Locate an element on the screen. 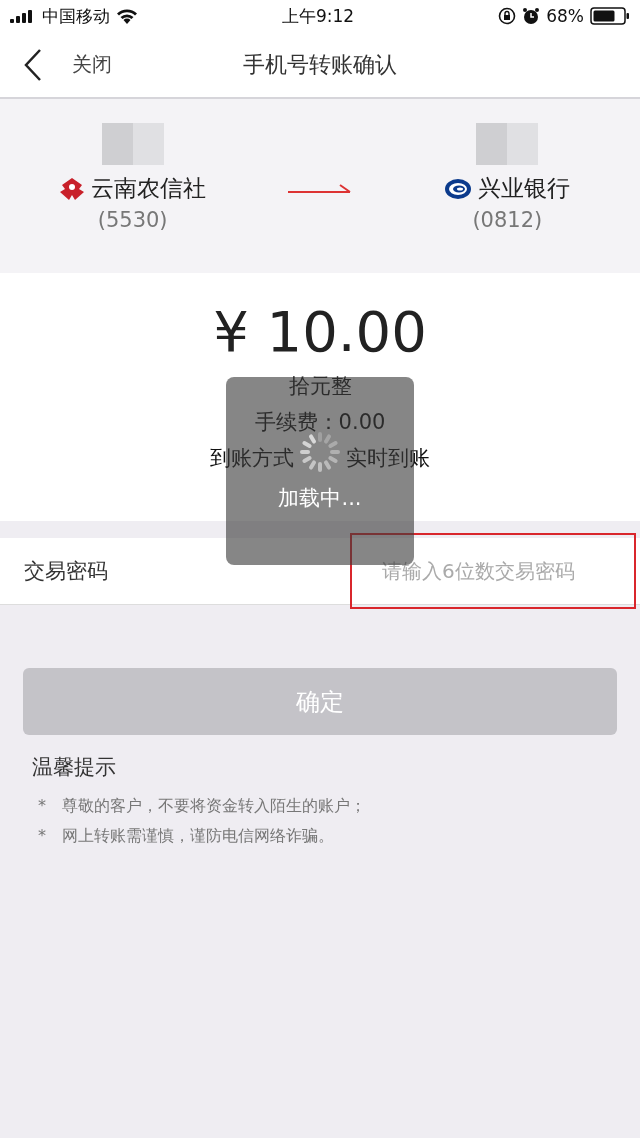 The image size is (640, 1138). arrow-icon is located at coordinates (320, 189).